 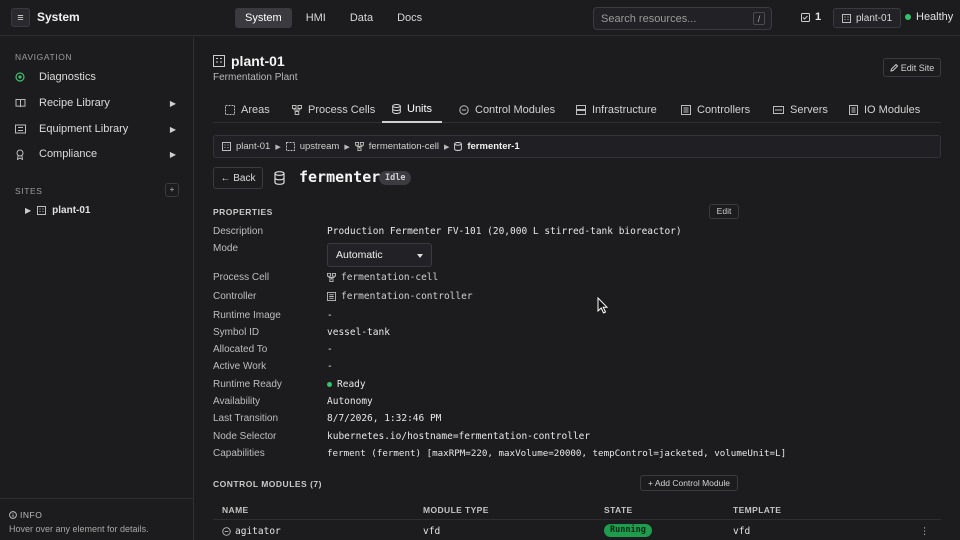 What do you see at coordinates (432, 531) in the screenshot?
I see `cell-module-type: vfd` at bounding box center [432, 531].